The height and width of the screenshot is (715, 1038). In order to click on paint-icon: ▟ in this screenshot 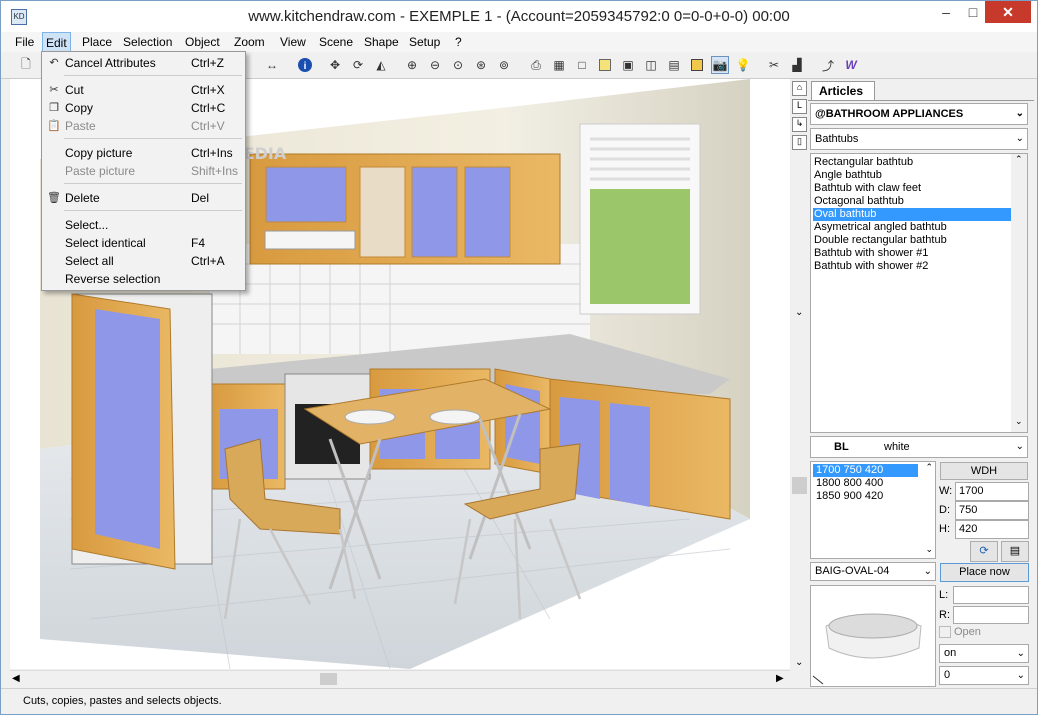, I will do `click(797, 65)`.